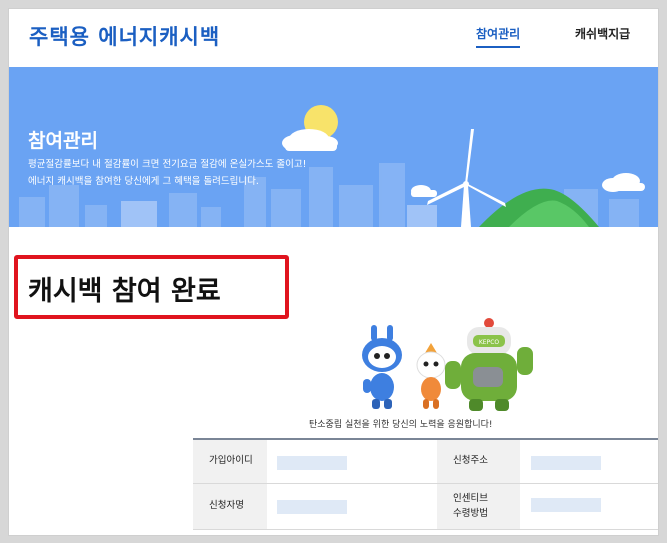 This screenshot has width=667, height=543. What do you see at coordinates (489, 342) in the screenshot?
I see `mascot-badge: KEPCO` at bounding box center [489, 342].